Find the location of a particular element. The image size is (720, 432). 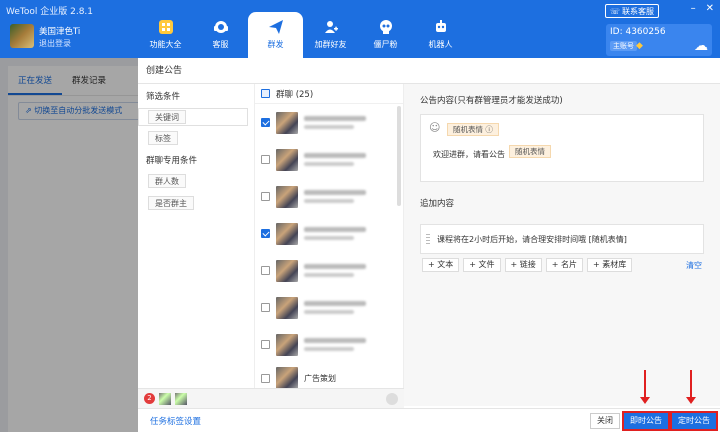

append-text: 课程将在2小时后开始，请合理安排时间哦 [随机表情] is located at coordinates (532, 239).